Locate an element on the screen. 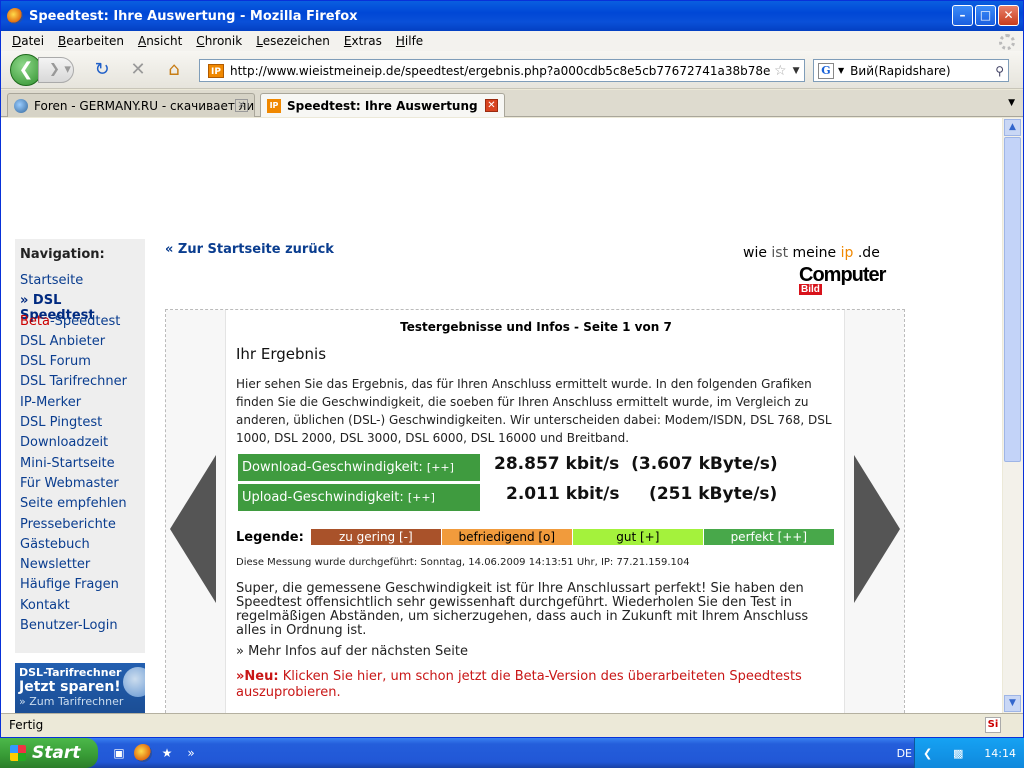 Image resolution: width=1024 pixels, height=768 pixels. beta-notice-prefix: »Neu: is located at coordinates (257, 676).